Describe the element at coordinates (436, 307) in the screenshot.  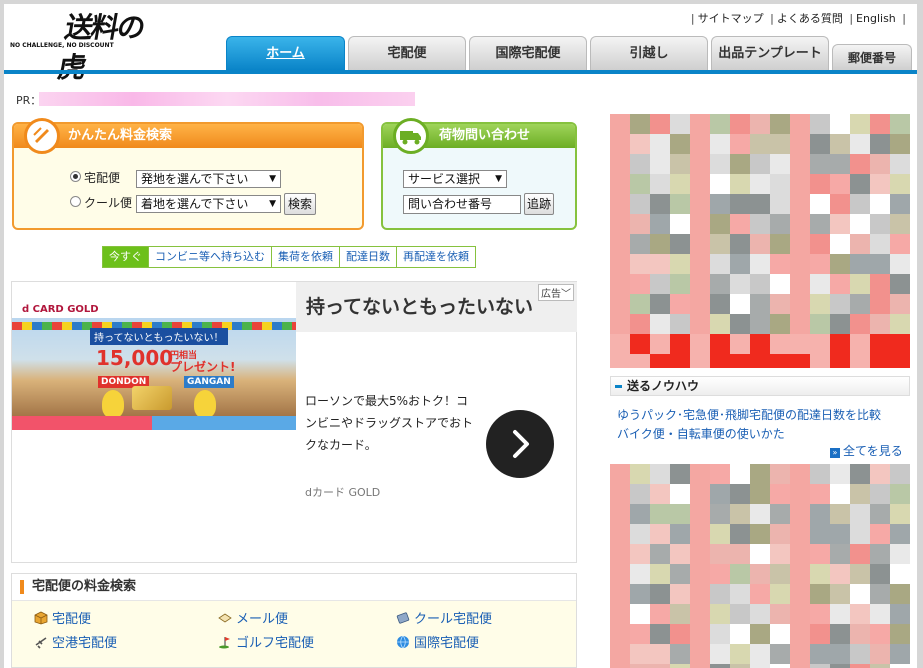
I see `ad-headline: 持ってないともったいない` at that location.